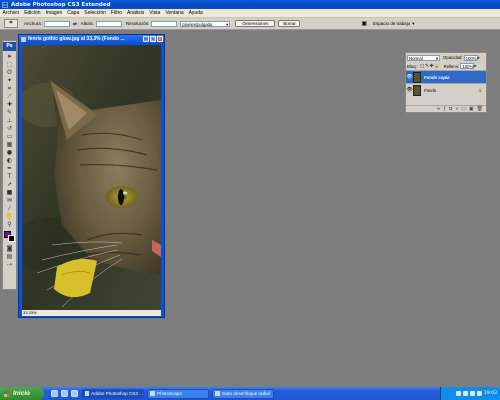 Image resolution: width=500 pixels, height=400 pixels. Describe the element at coordinates (391, 23) in the screenshot. I see `workspace-label: Espacio de trabajo` at that location.